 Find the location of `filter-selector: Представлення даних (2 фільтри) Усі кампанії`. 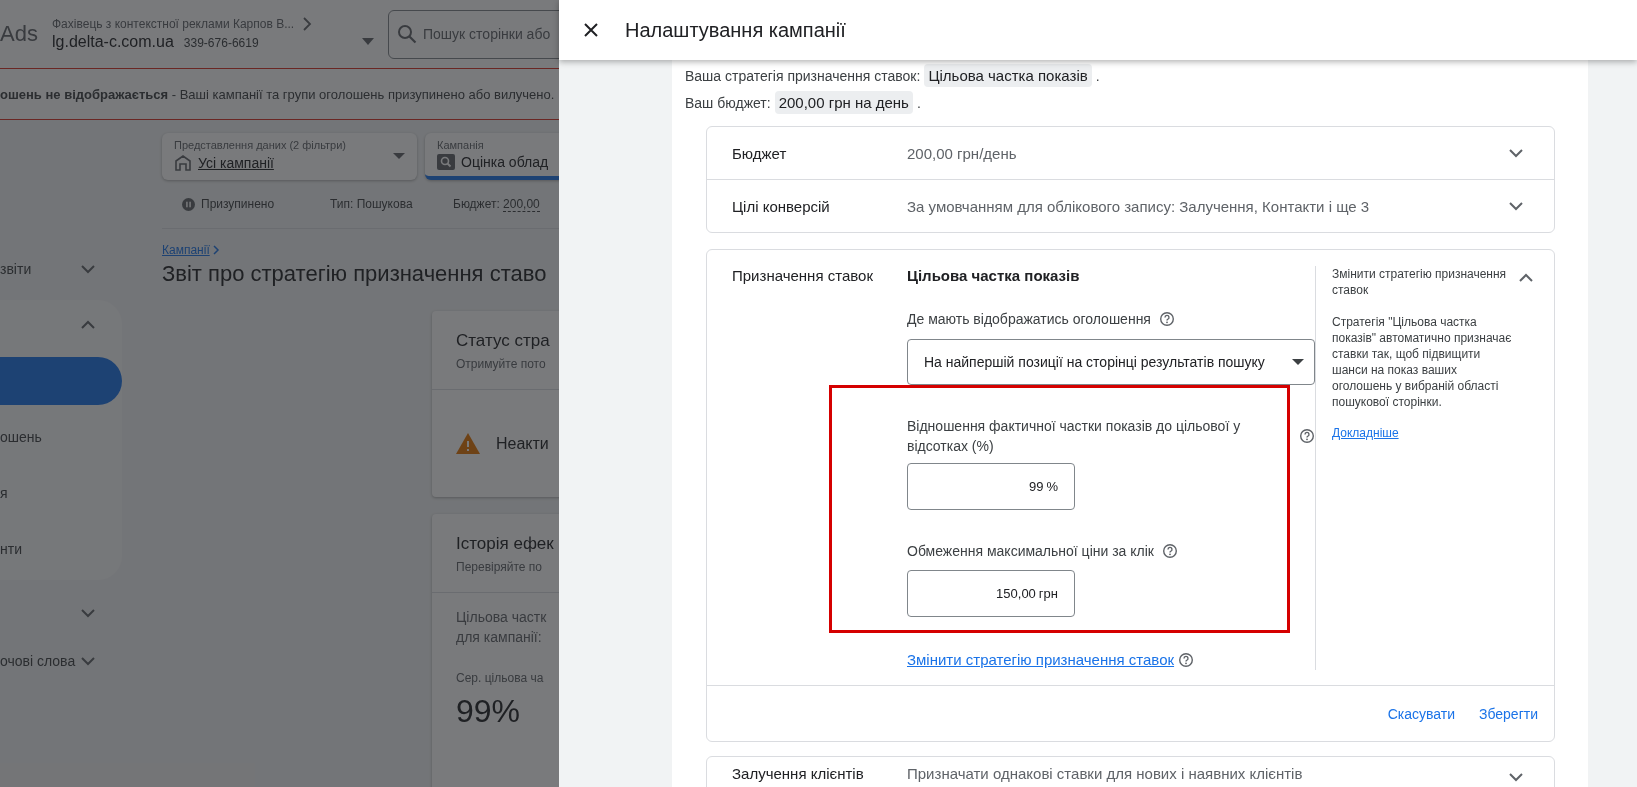

filter-selector: Представлення даних (2 фільтри) Усі кампанії is located at coordinates (289, 156).